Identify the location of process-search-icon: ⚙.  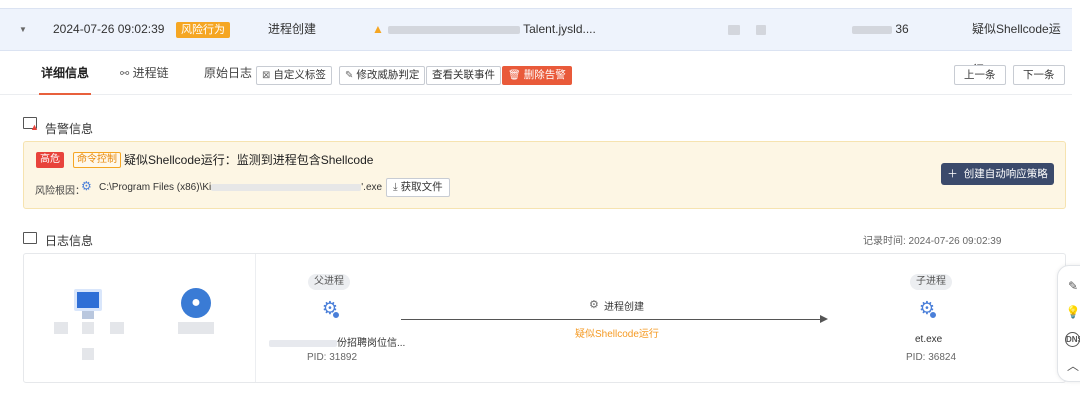
(86, 186).